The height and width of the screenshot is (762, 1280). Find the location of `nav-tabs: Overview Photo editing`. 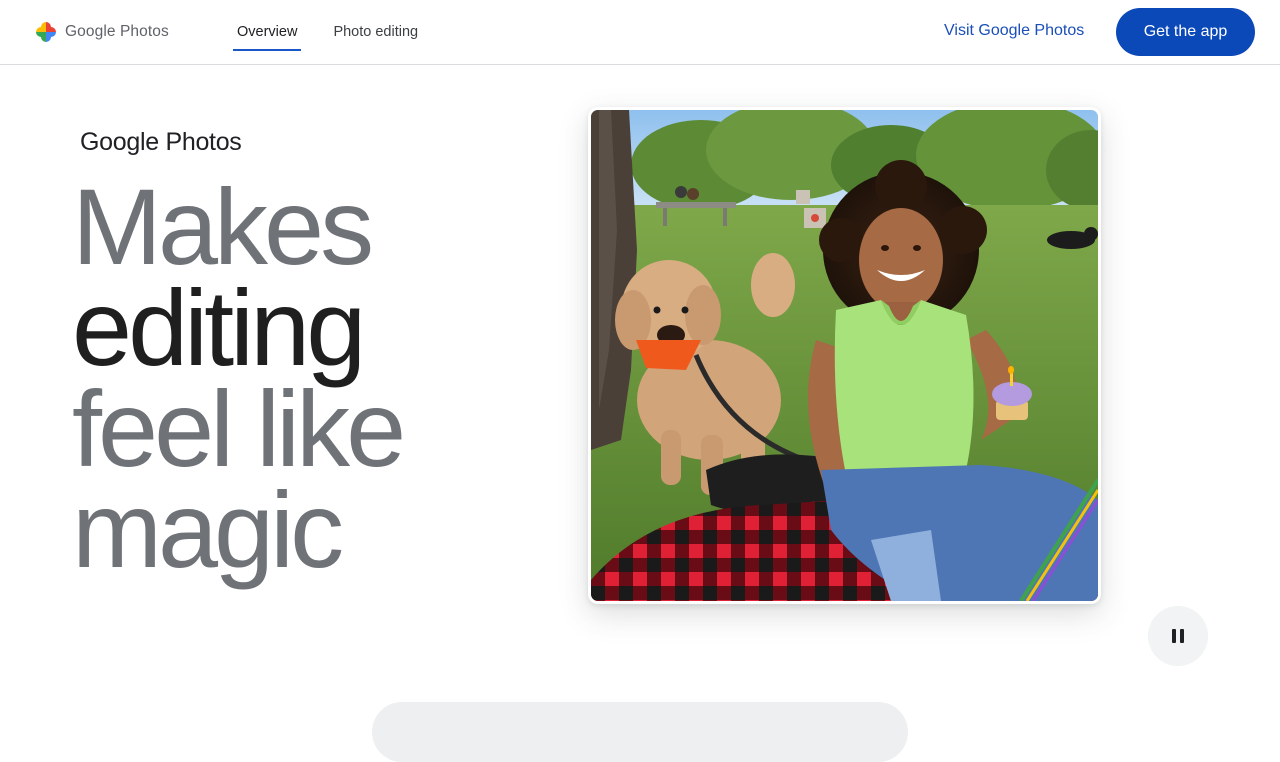

nav-tabs: Overview Photo editing is located at coordinates (341, 32).